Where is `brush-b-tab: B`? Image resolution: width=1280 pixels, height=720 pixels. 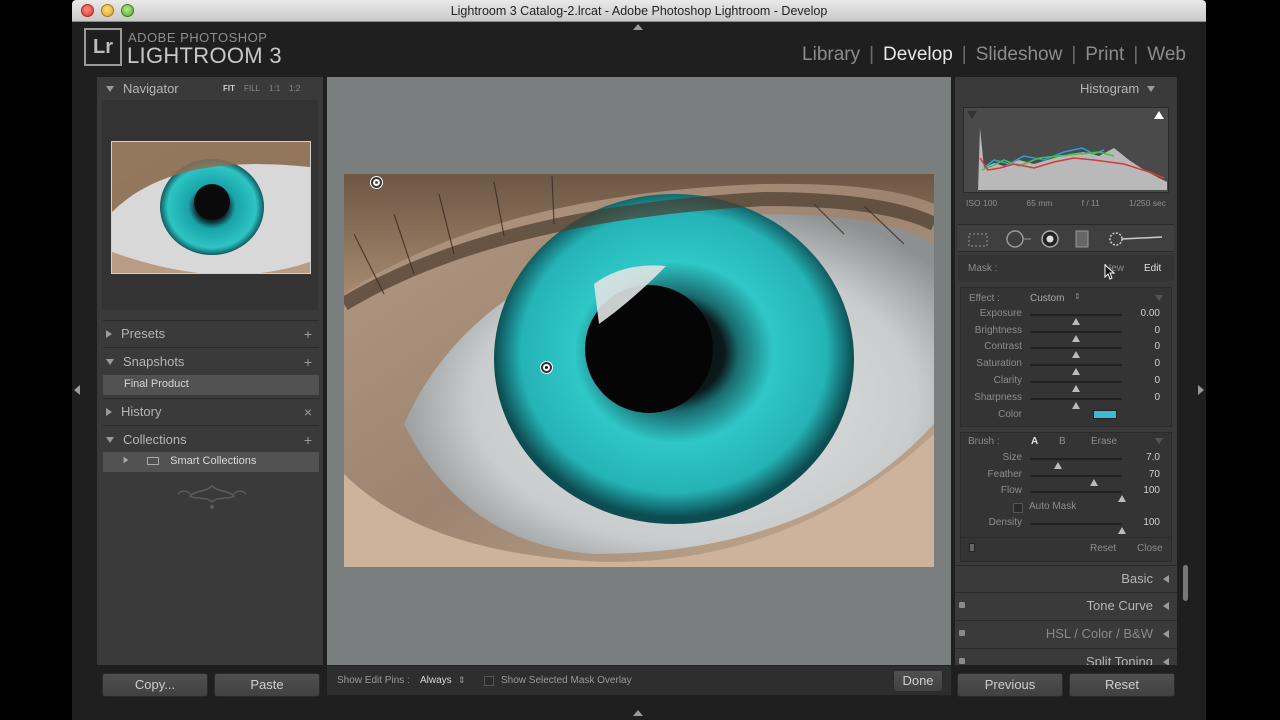
brush-b-tab: B is located at coordinates (1062, 441).